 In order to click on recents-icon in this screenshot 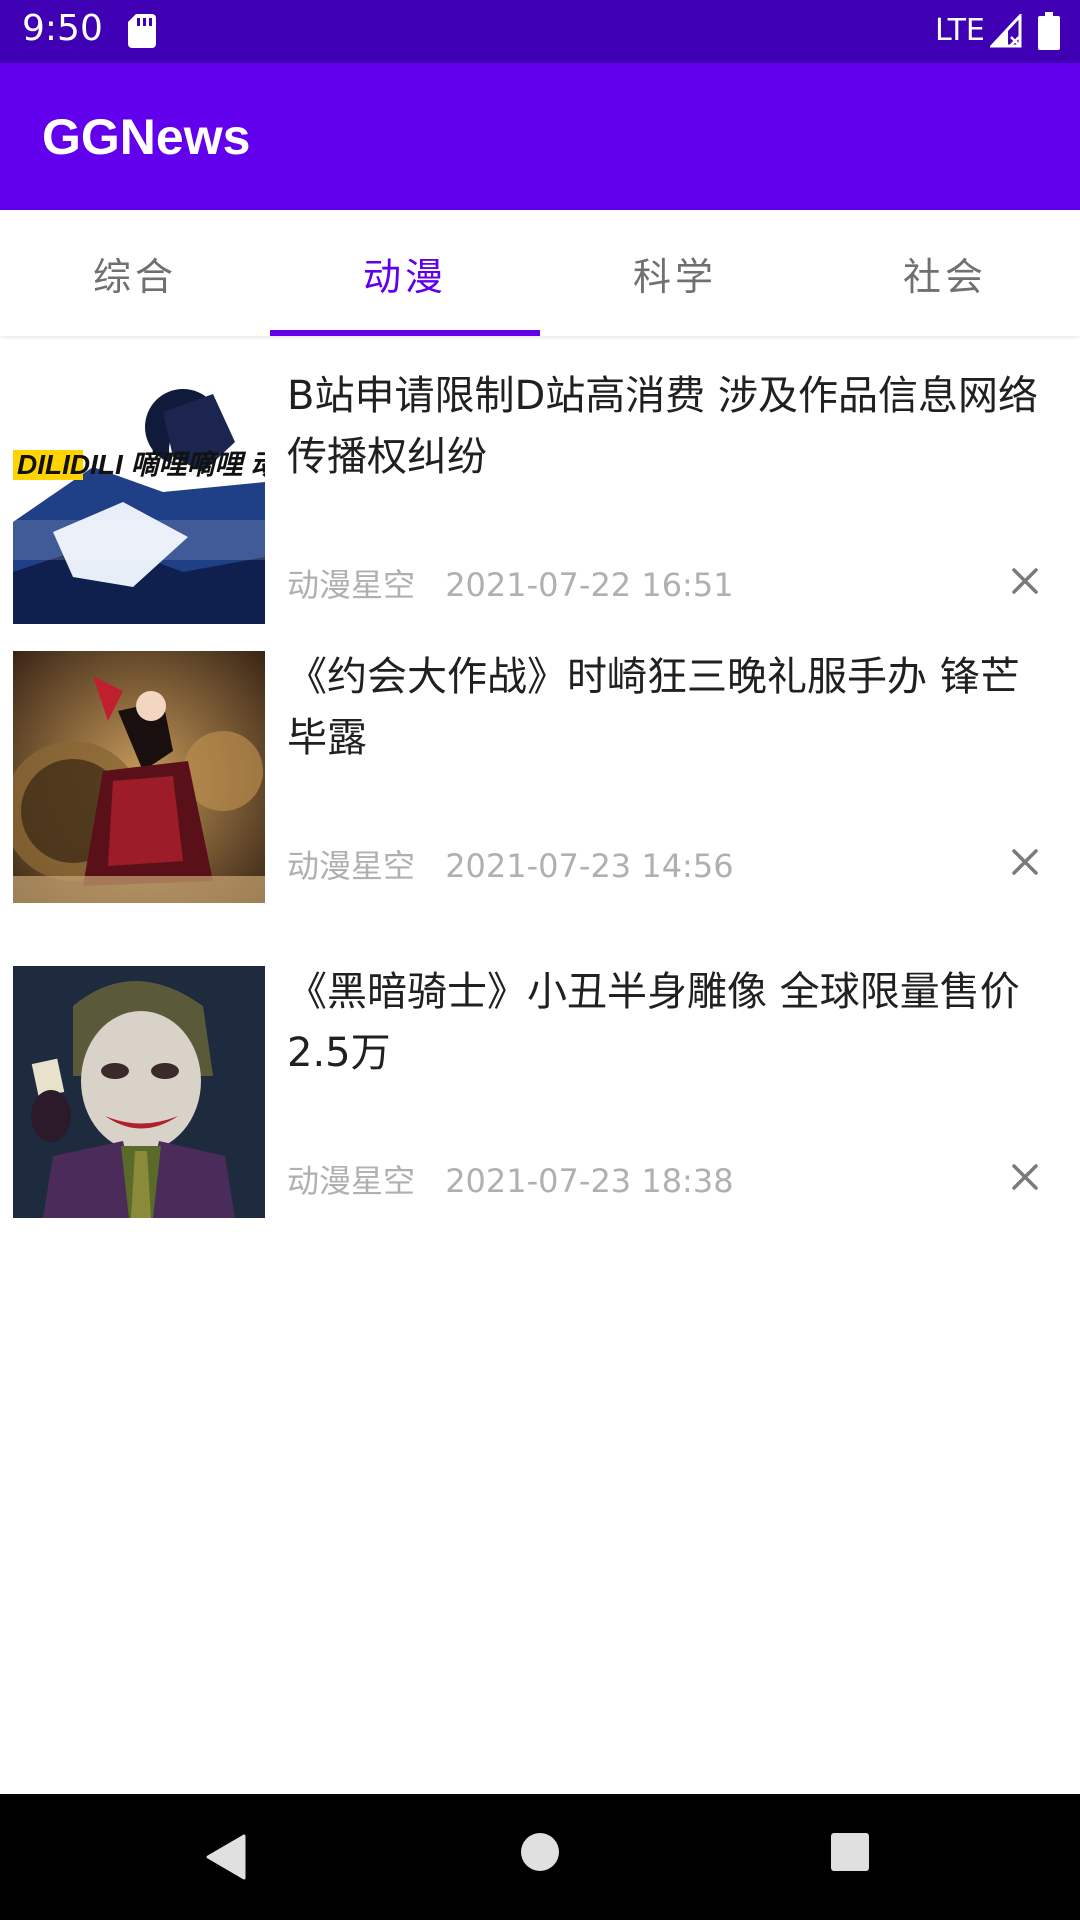, I will do `click(850, 1852)`.